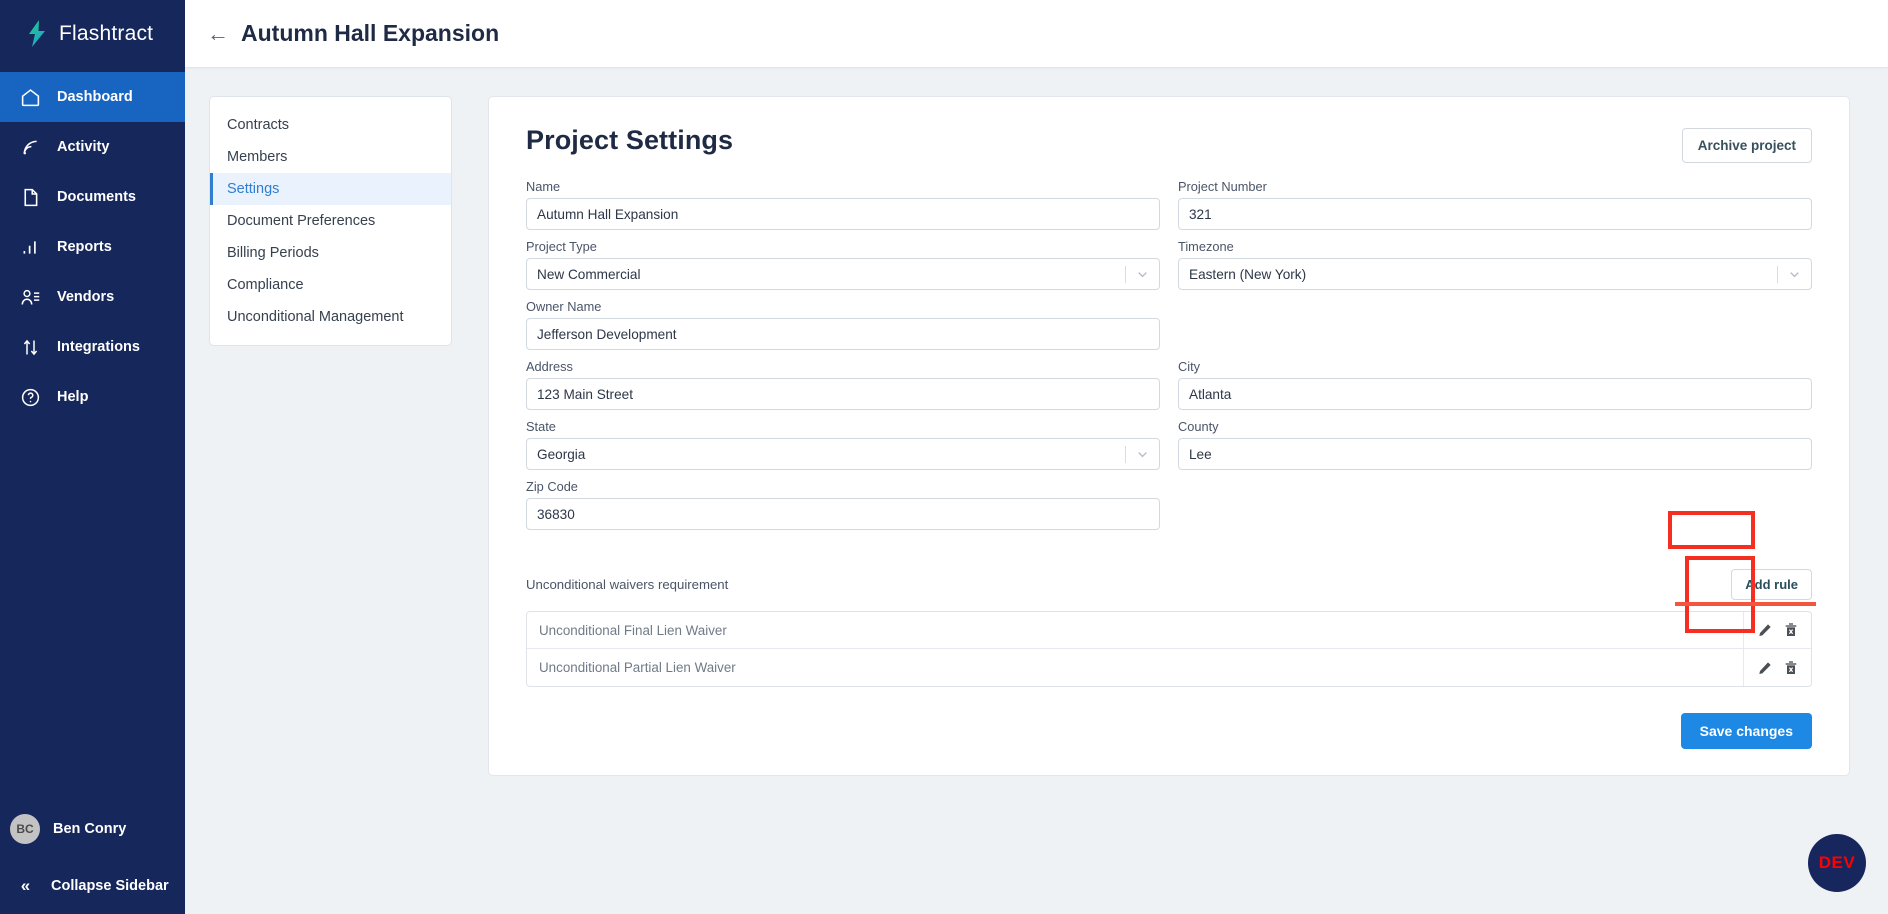 This screenshot has height=914, width=1888. What do you see at coordinates (1771, 584) in the screenshot?
I see `add-rule-button: Add rule` at bounding box center [1771, 584].